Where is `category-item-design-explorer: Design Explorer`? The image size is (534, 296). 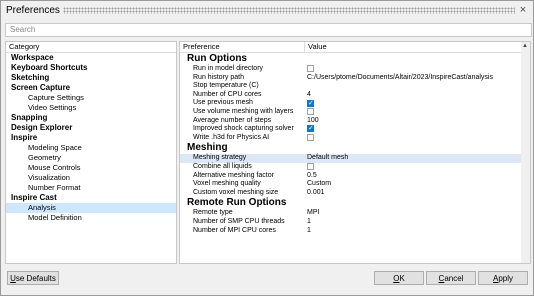
category-item-design-explorer: Design Explorer is located at coordinates (91, 128).